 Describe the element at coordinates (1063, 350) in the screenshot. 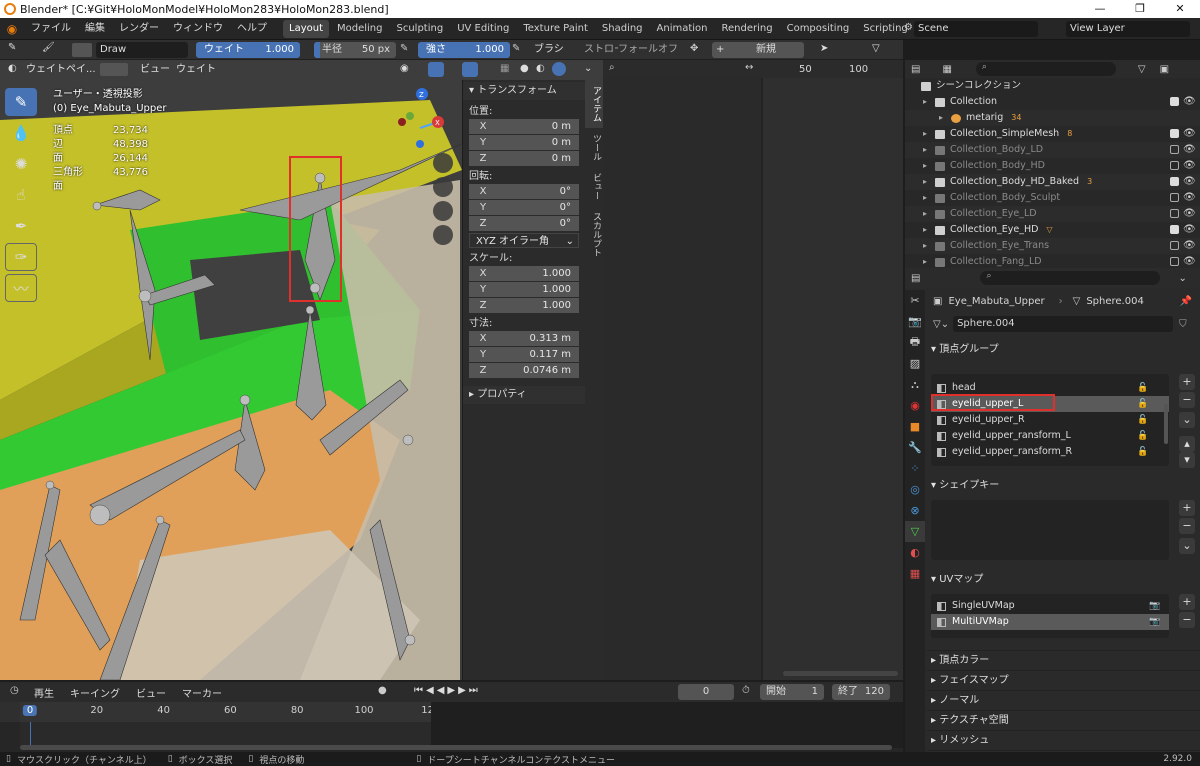

I see `vertex-groups-header: ▾ 頂点グループ` at that location.